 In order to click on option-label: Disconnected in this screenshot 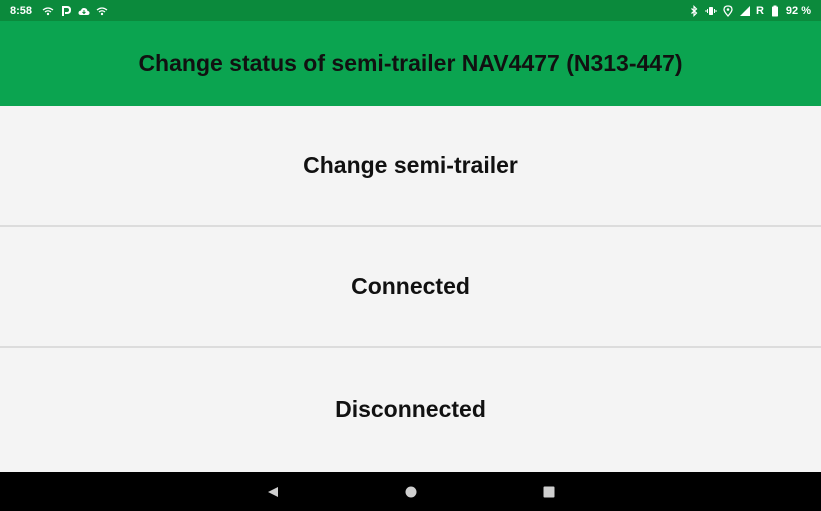, I will do `click(410, 408)`.